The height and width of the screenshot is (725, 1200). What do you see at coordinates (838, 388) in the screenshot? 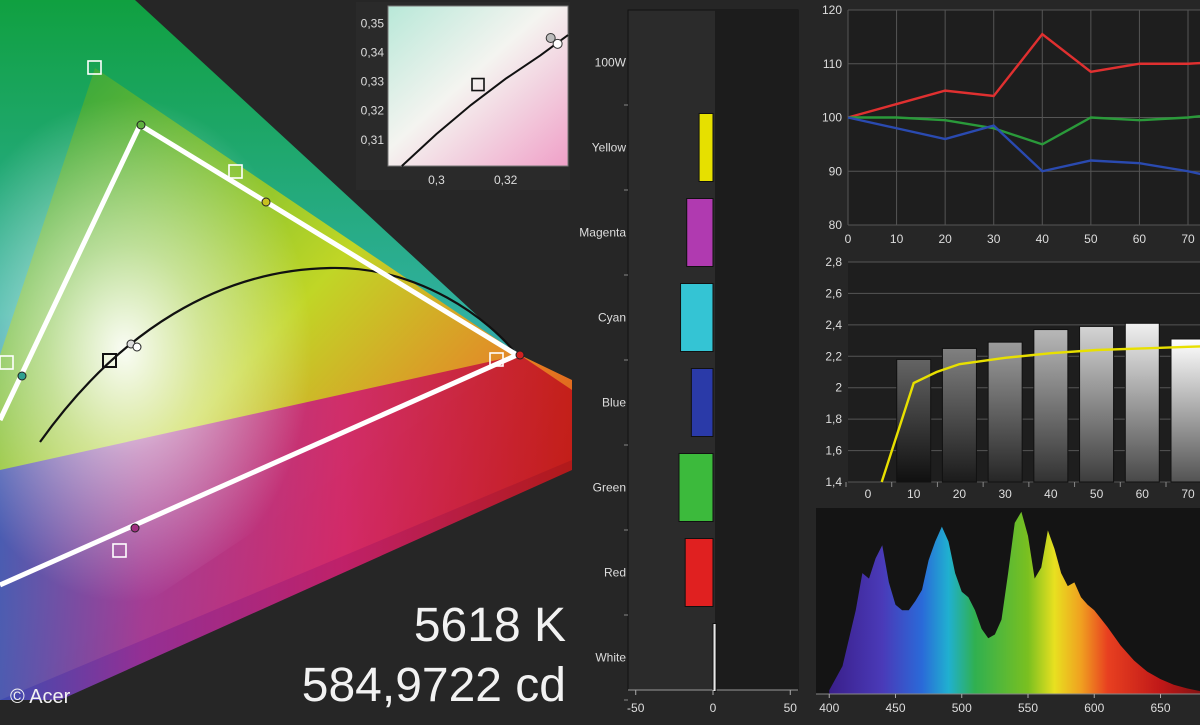
I see `gamma-y-tick: 2` at bounding box center [838, 388].